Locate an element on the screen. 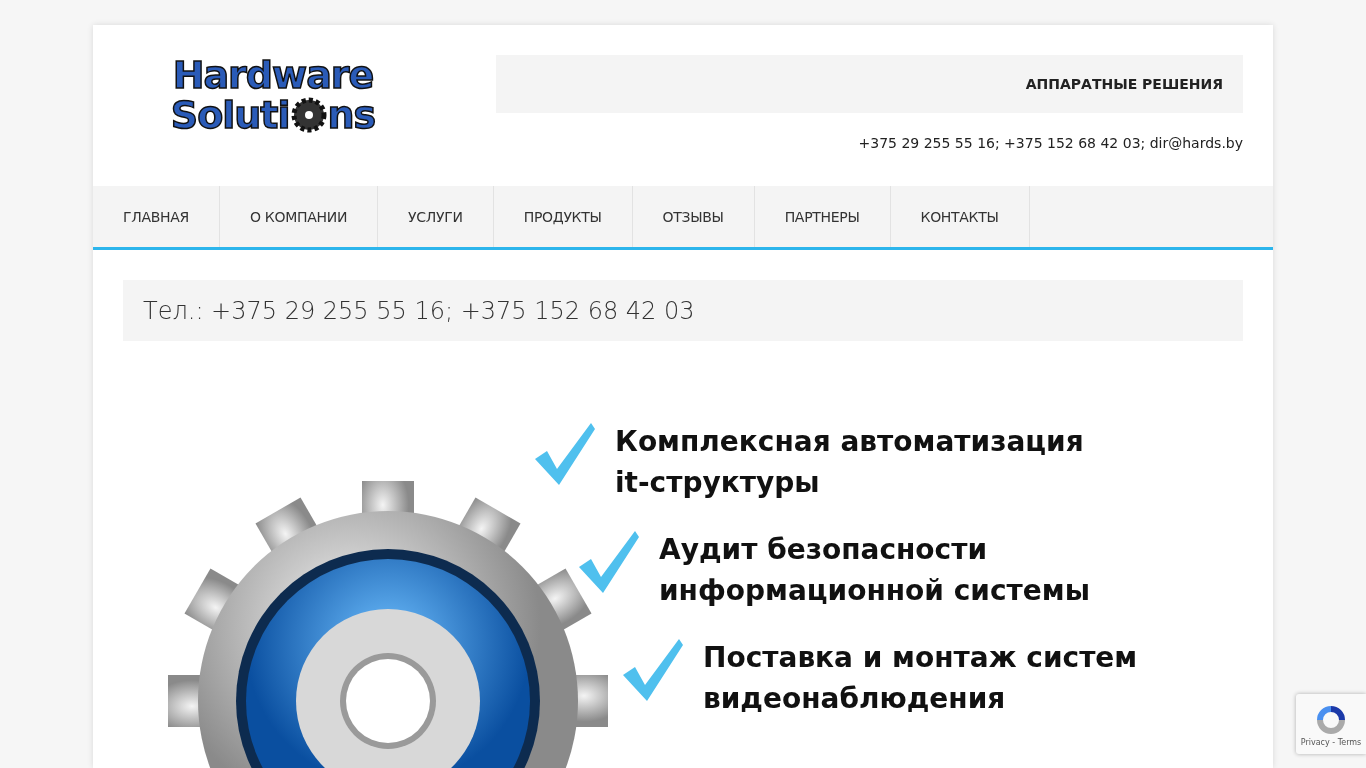 Image resolution: width=1366 pixels, height=768 pixels. nav-link: ОТЗЫВЫ is located at coordinates (693, 216).